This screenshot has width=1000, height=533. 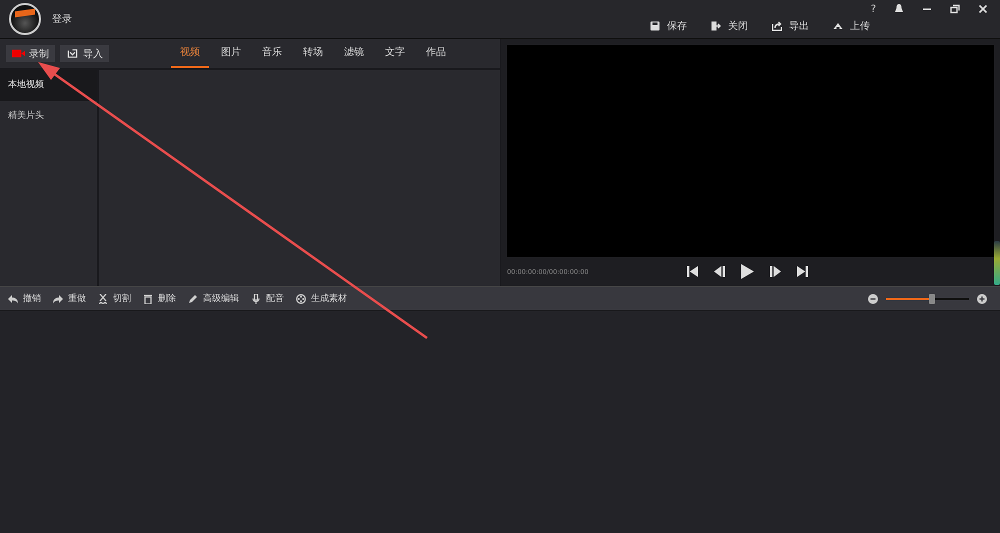 I want to click on logo-icon, so click(x=25, y=19).